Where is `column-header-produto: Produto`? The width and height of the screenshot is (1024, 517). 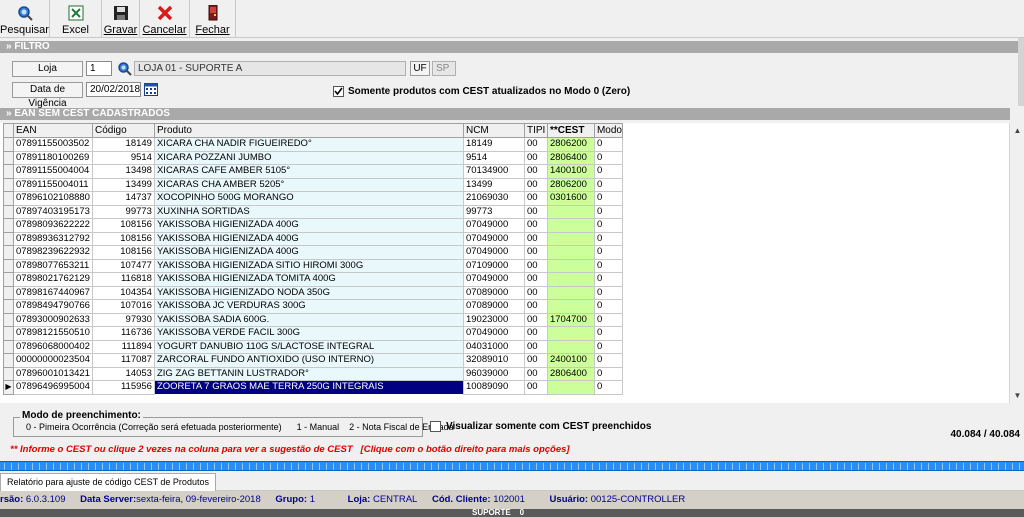 column-header-produto: Produto is located at coordinates (308, 130).